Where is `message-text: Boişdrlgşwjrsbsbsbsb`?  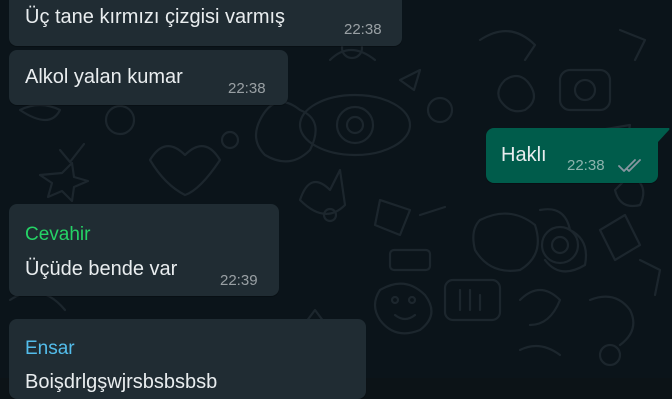
message-text: Boişdrlgşwjrsbsbsbsb is located at coordinates (121, 382).